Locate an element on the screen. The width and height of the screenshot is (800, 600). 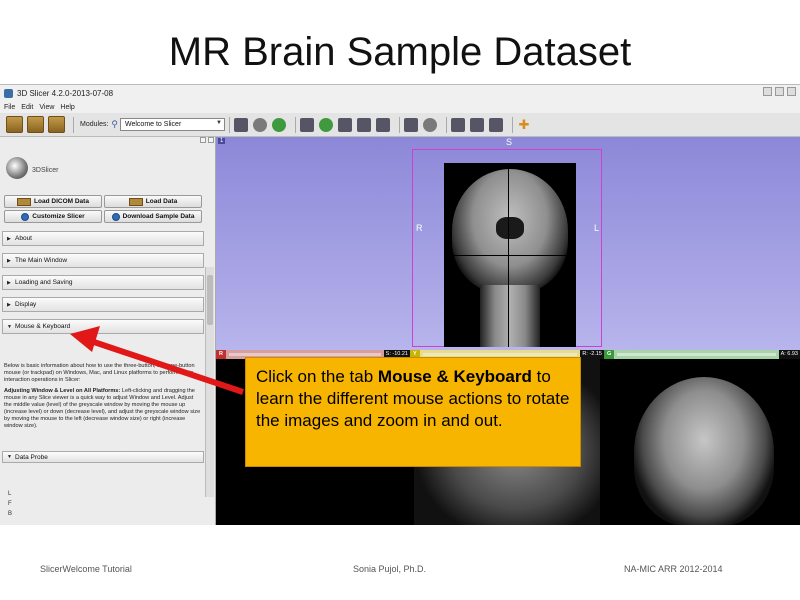
callout-arrow is located at coordinates (157, 360).